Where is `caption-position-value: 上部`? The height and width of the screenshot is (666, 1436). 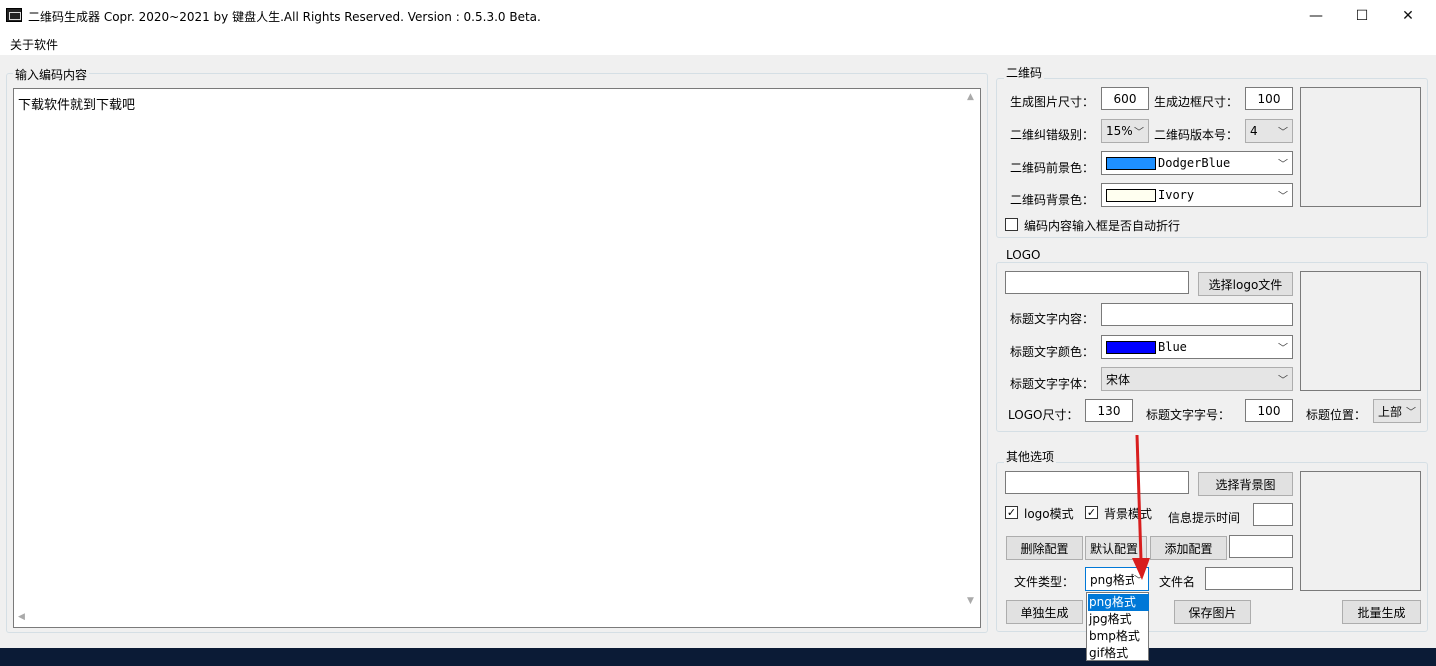
caption-position-value: 上部 is located at coordinates (1390, 411).